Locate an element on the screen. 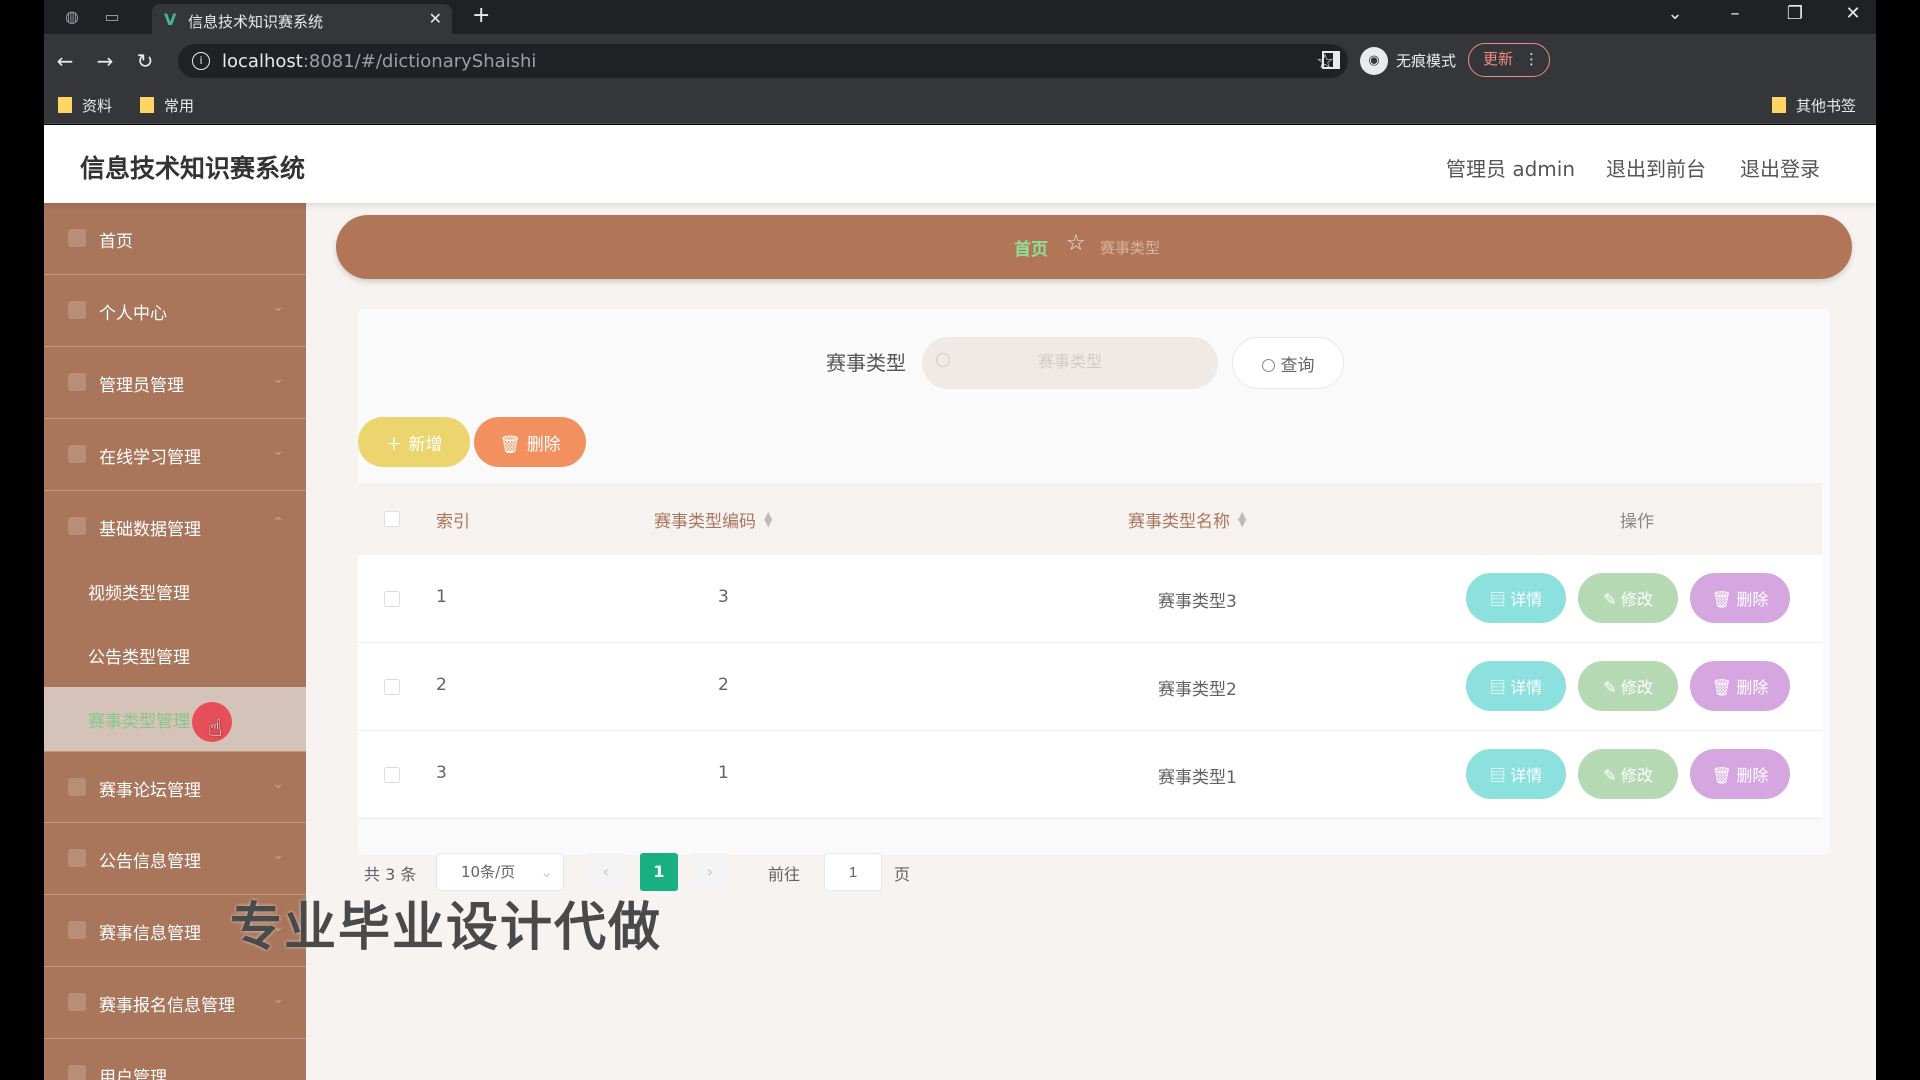  sidebar-subitem-event-types: 赛事类型管理 ☝ is located at coordinates (175, 719).